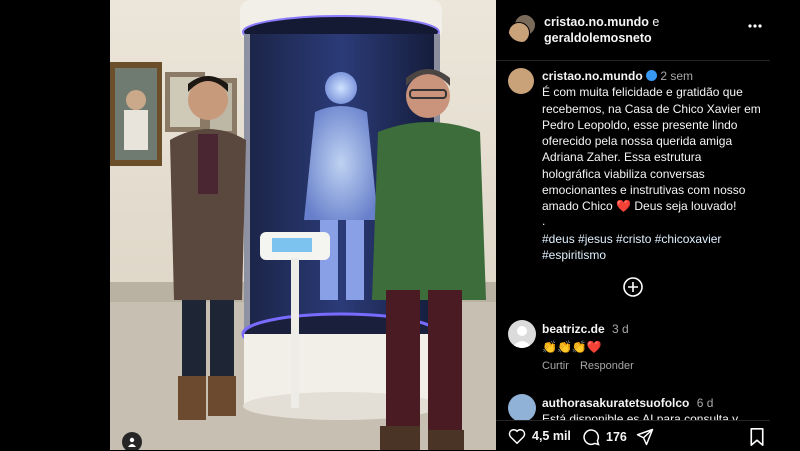  I want to click on save-button, so click(757, 437).